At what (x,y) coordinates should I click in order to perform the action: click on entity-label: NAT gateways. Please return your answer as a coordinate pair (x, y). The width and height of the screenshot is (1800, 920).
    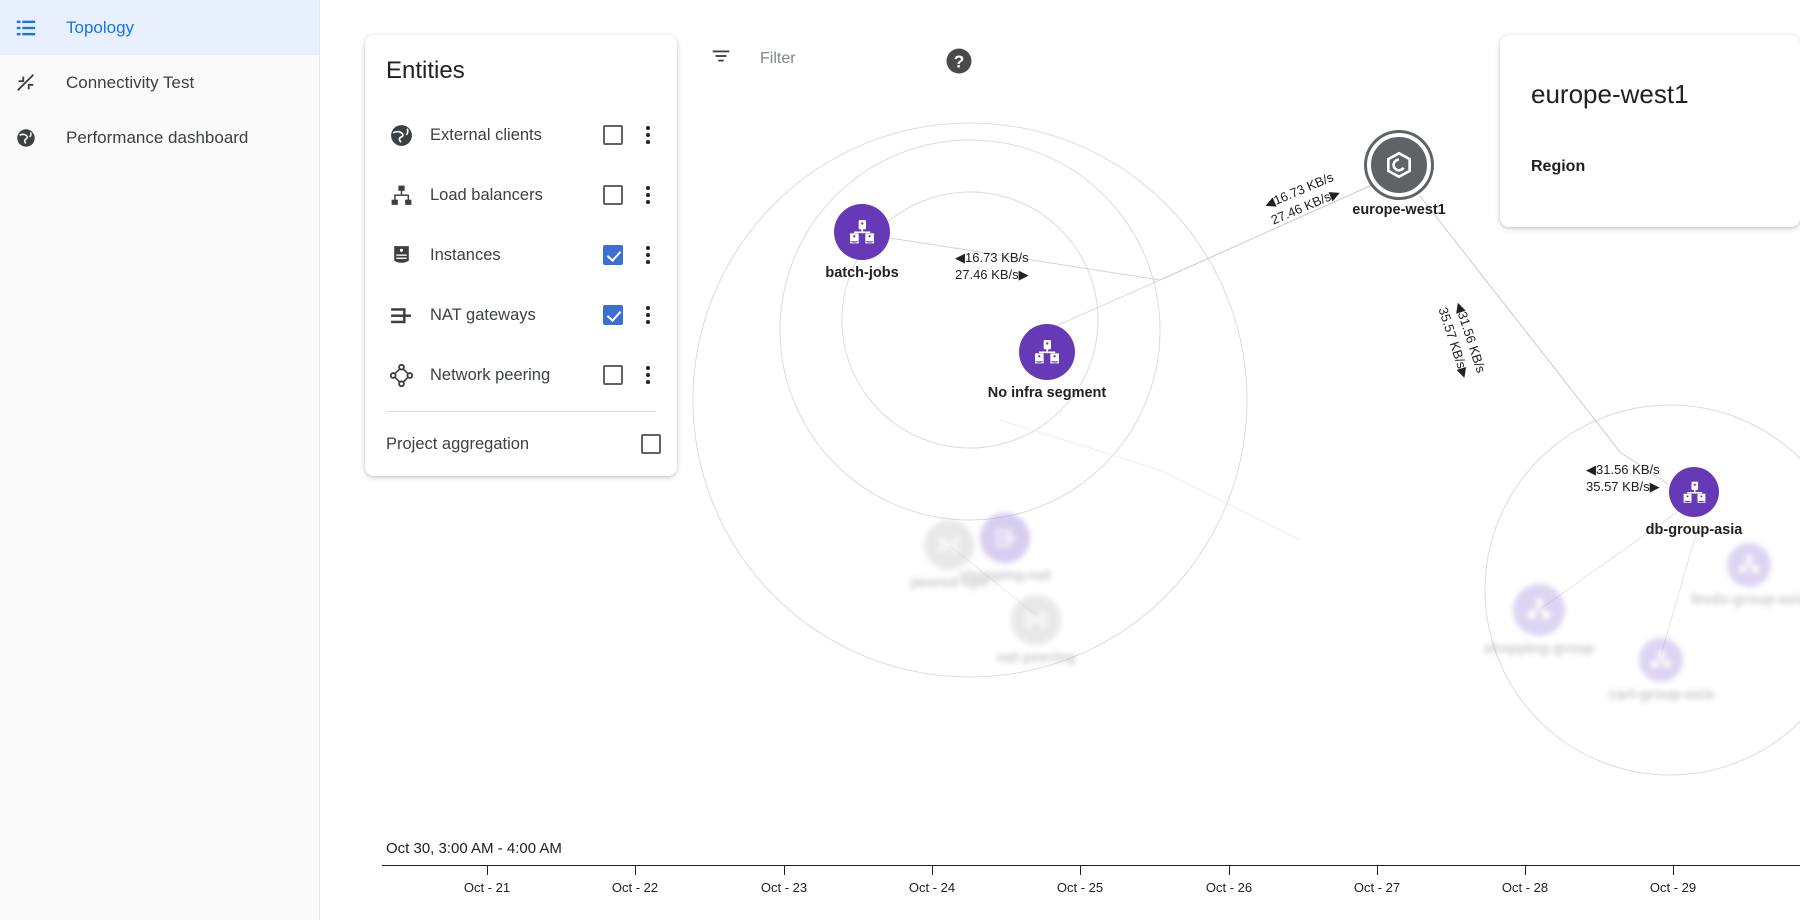
    Looking at the image, I should click on (483, 314).